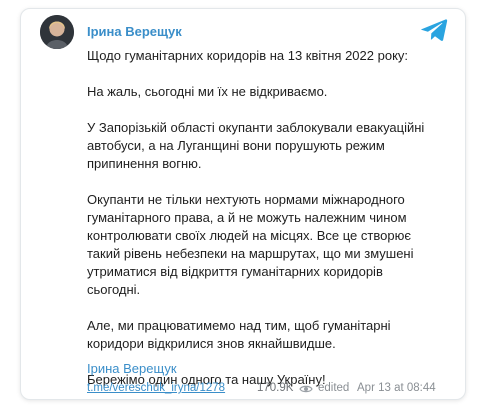 The image size is (500, 410). I want to click on post-link: t.me/vereschuk_iryna/1278, so click(156, 388).